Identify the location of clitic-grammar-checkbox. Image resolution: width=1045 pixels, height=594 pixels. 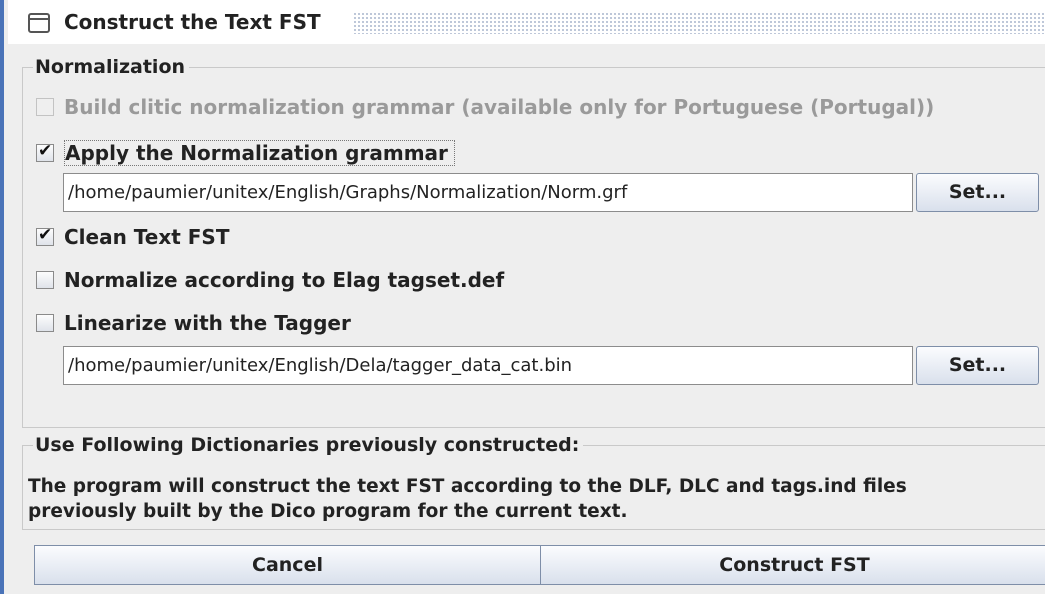
(45, 107).